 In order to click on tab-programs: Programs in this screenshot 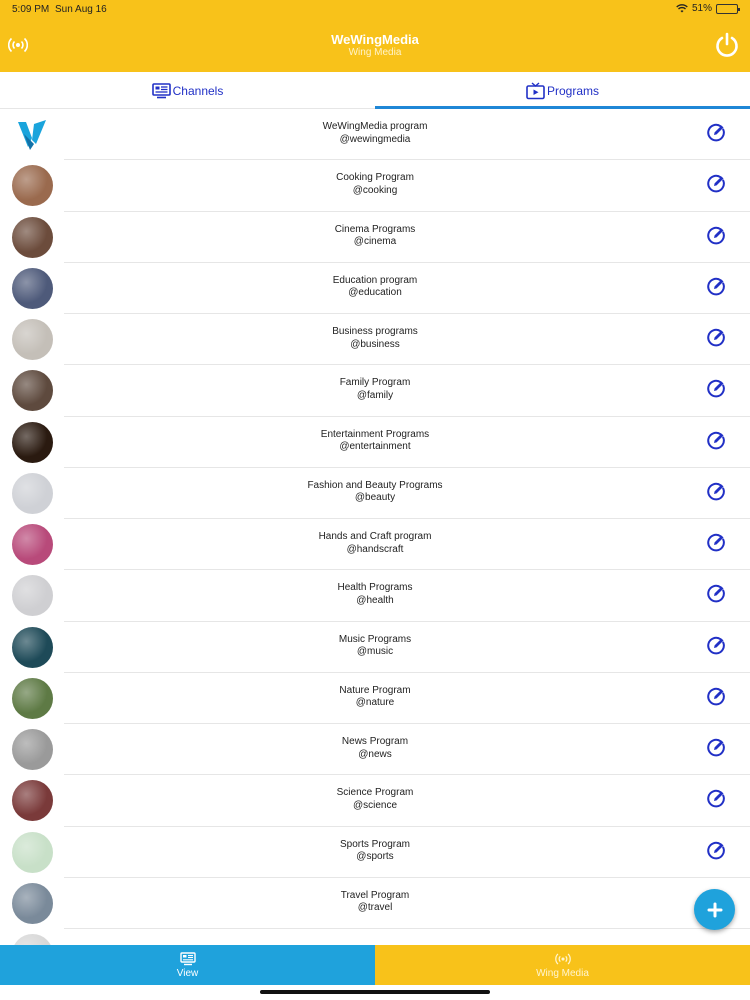, I will do `click(562, 90)`.